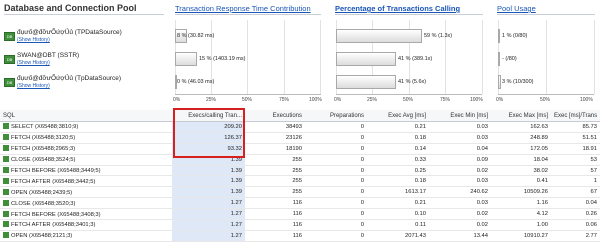 This screenshot has height=242, width=600. I want to click on axis-tick: 0%, so click(177, 100).